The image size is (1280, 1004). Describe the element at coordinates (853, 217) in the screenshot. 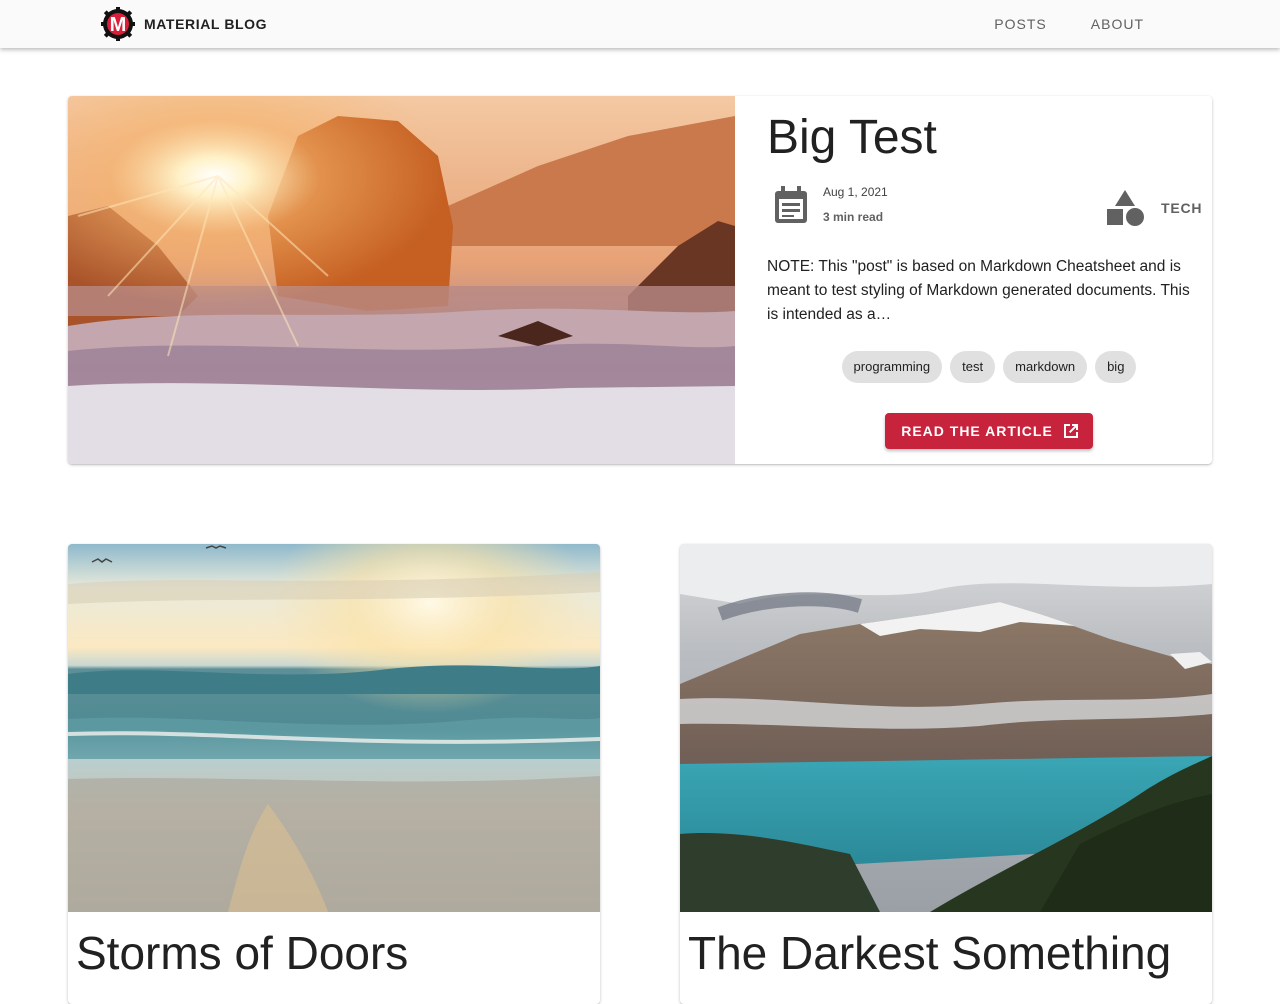

I see `read-time: 3 min read` at that location.